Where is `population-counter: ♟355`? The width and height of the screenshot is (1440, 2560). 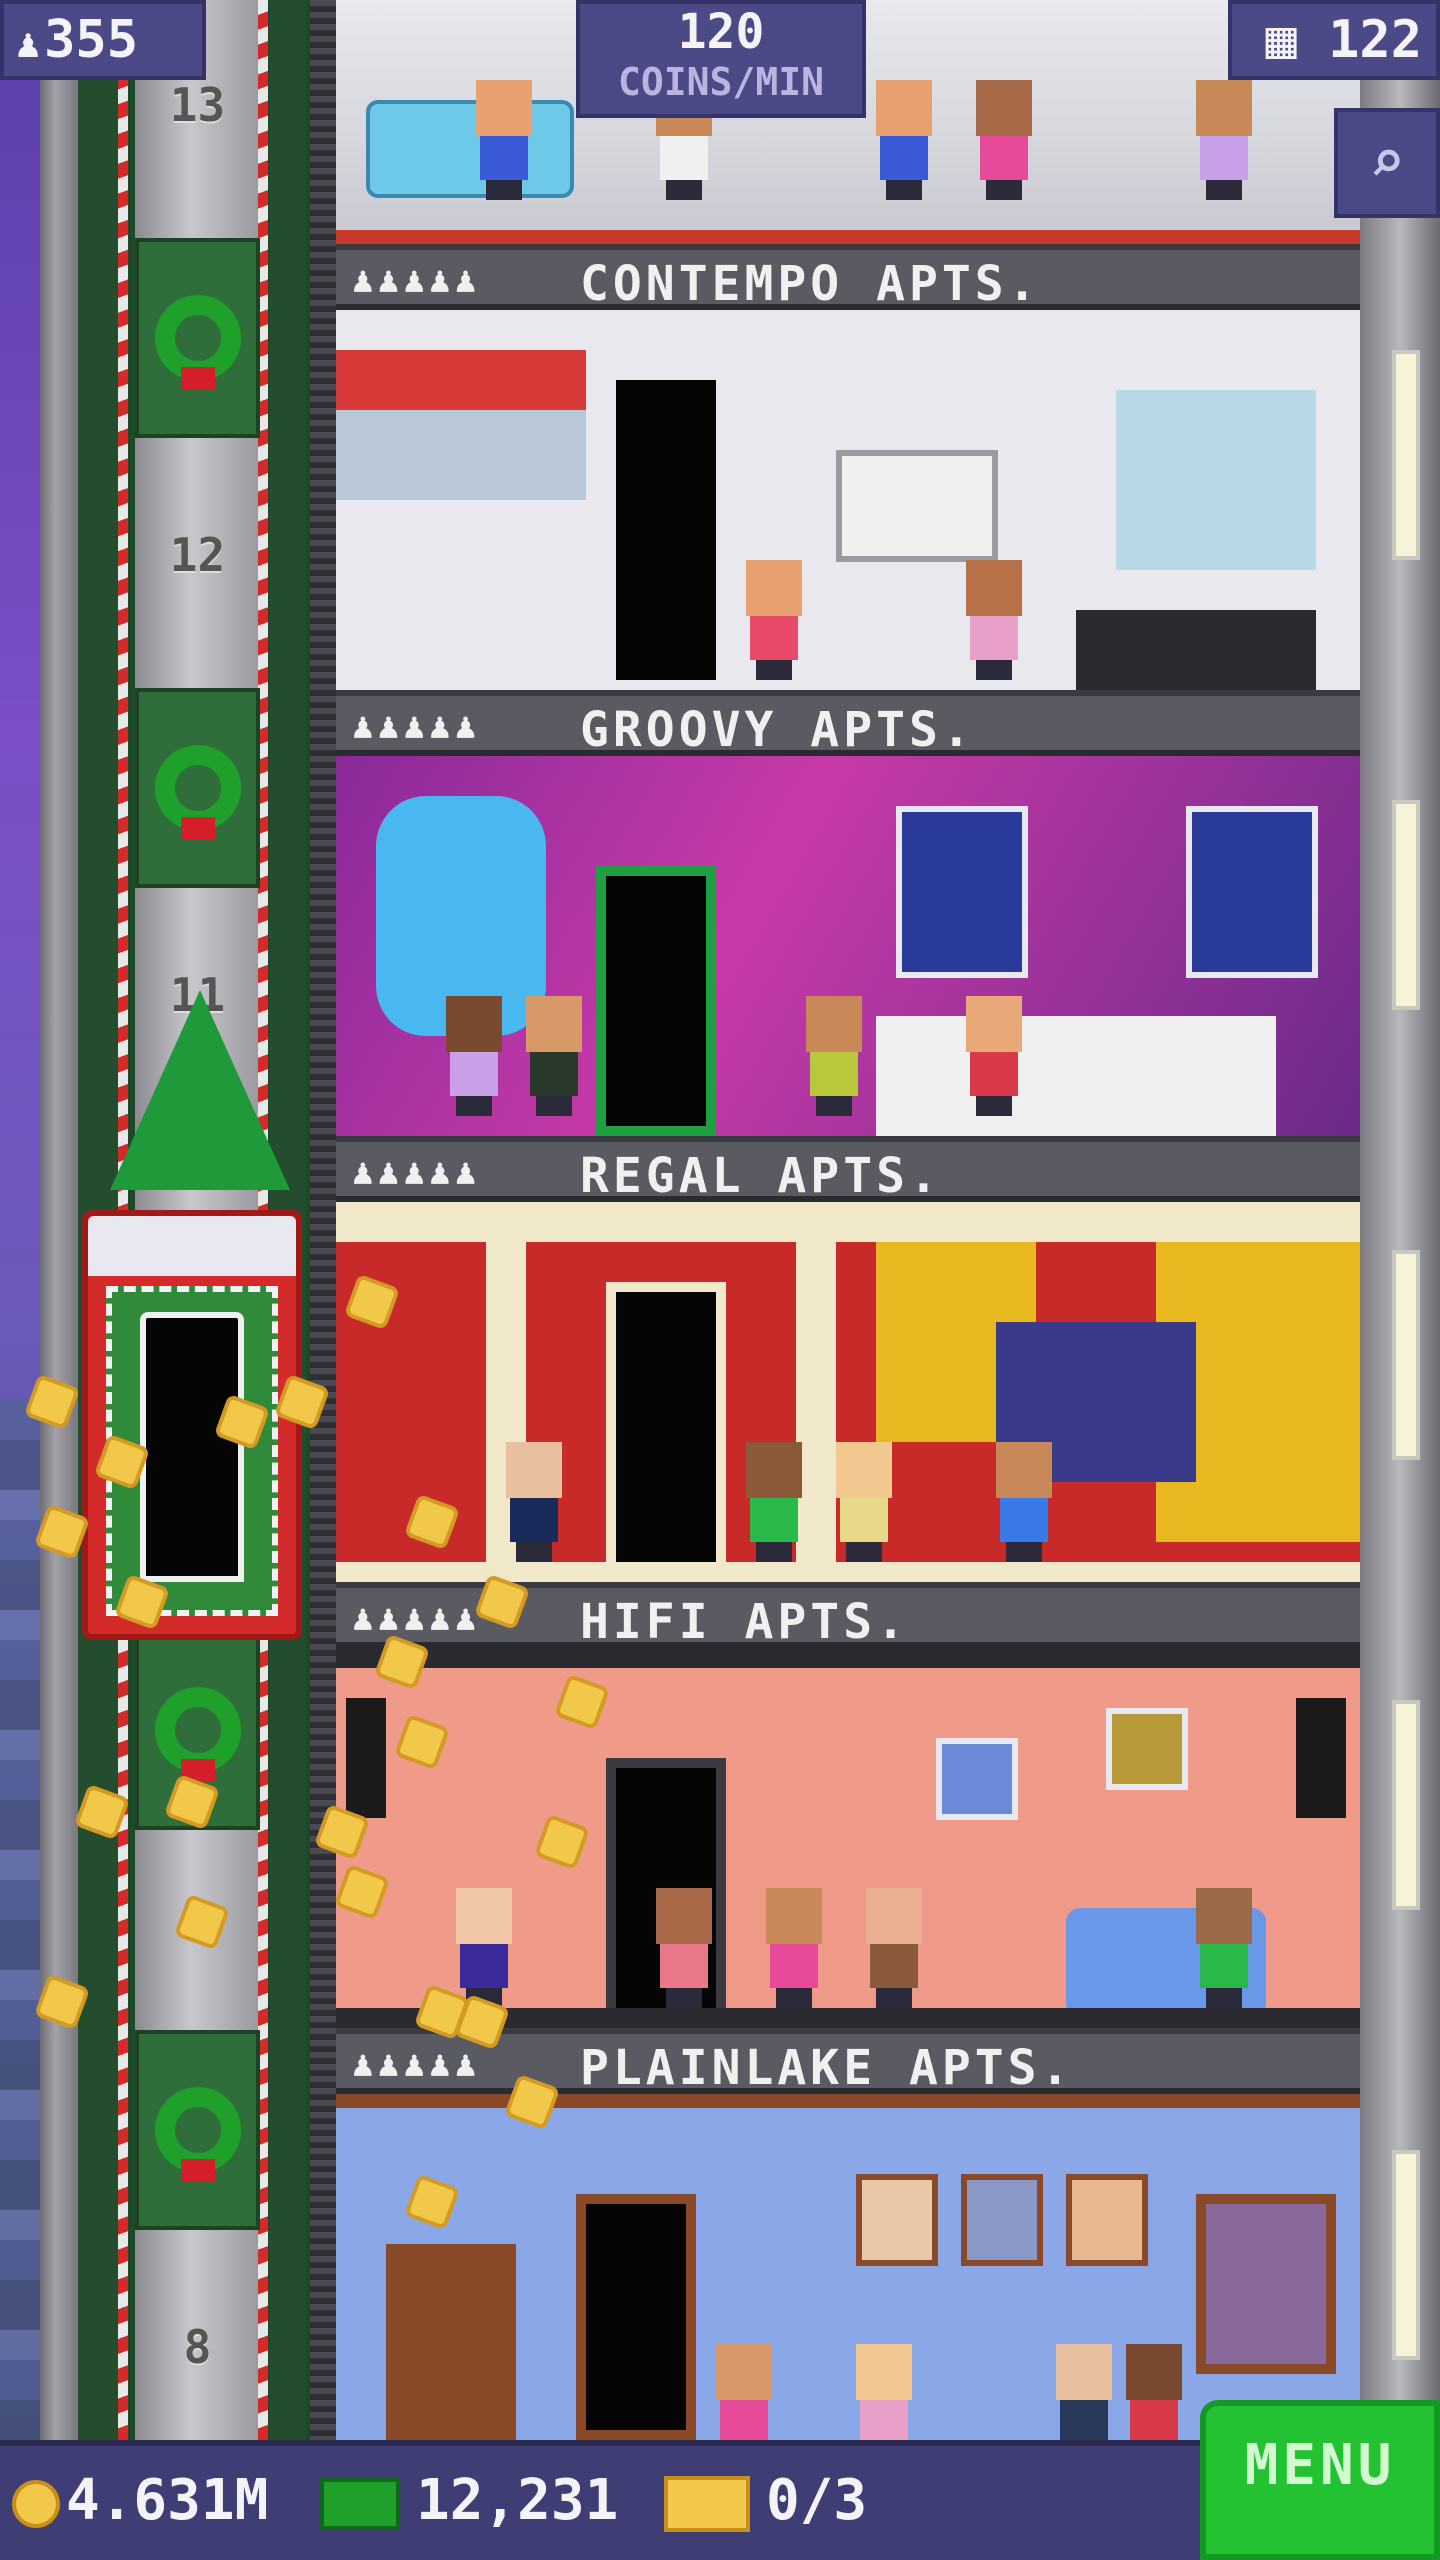
population-counter: ♟355 is located at coordinates (103, 40).